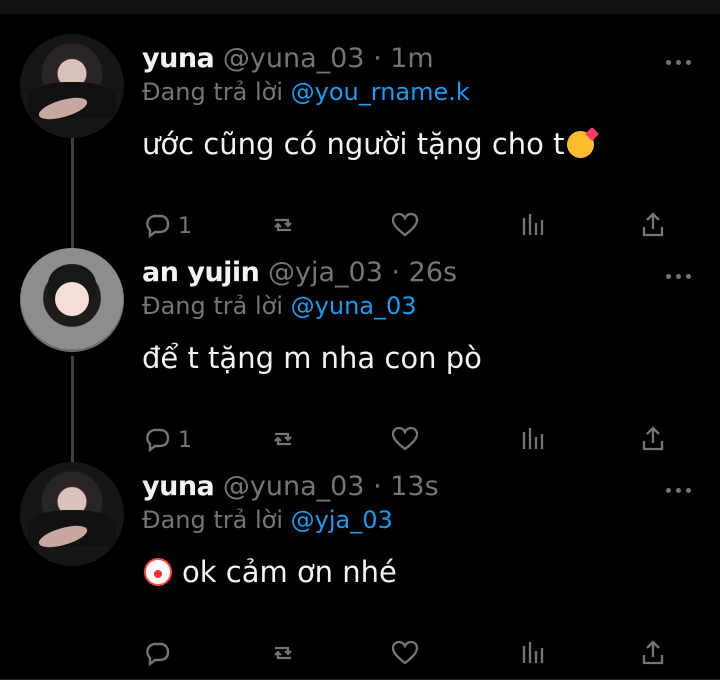 The height and width of the screenshot is (680, 720). I want to click on tweet-text: ước cũng có người tặng cho t, so click(402, 144).